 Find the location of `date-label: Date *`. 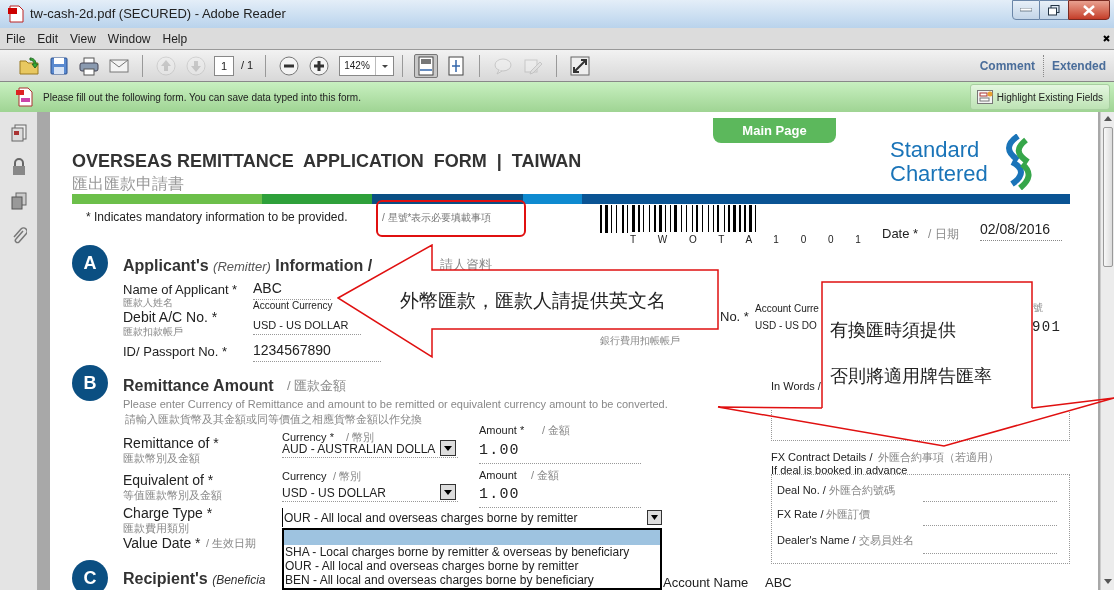

date-label: Date * is located at coordinates (900, 234).